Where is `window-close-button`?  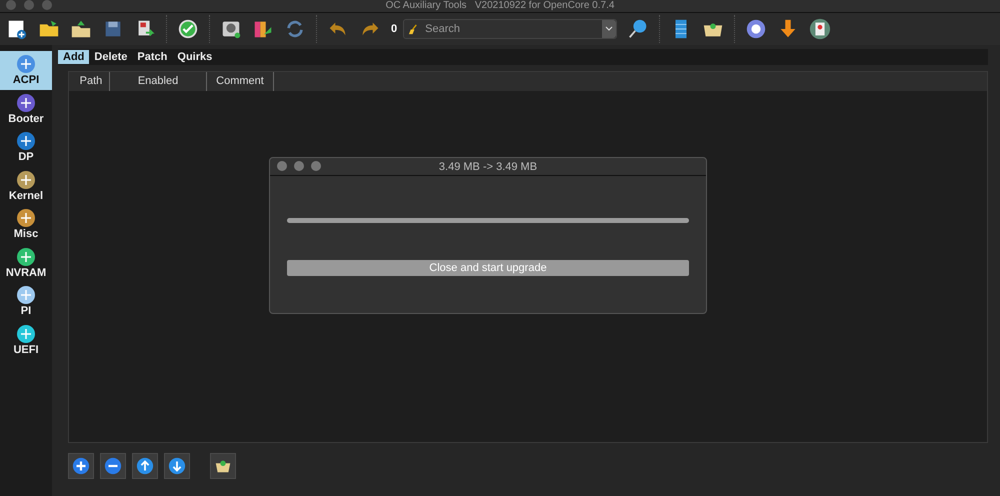 window-close-button is located at coordinates (282, 166).